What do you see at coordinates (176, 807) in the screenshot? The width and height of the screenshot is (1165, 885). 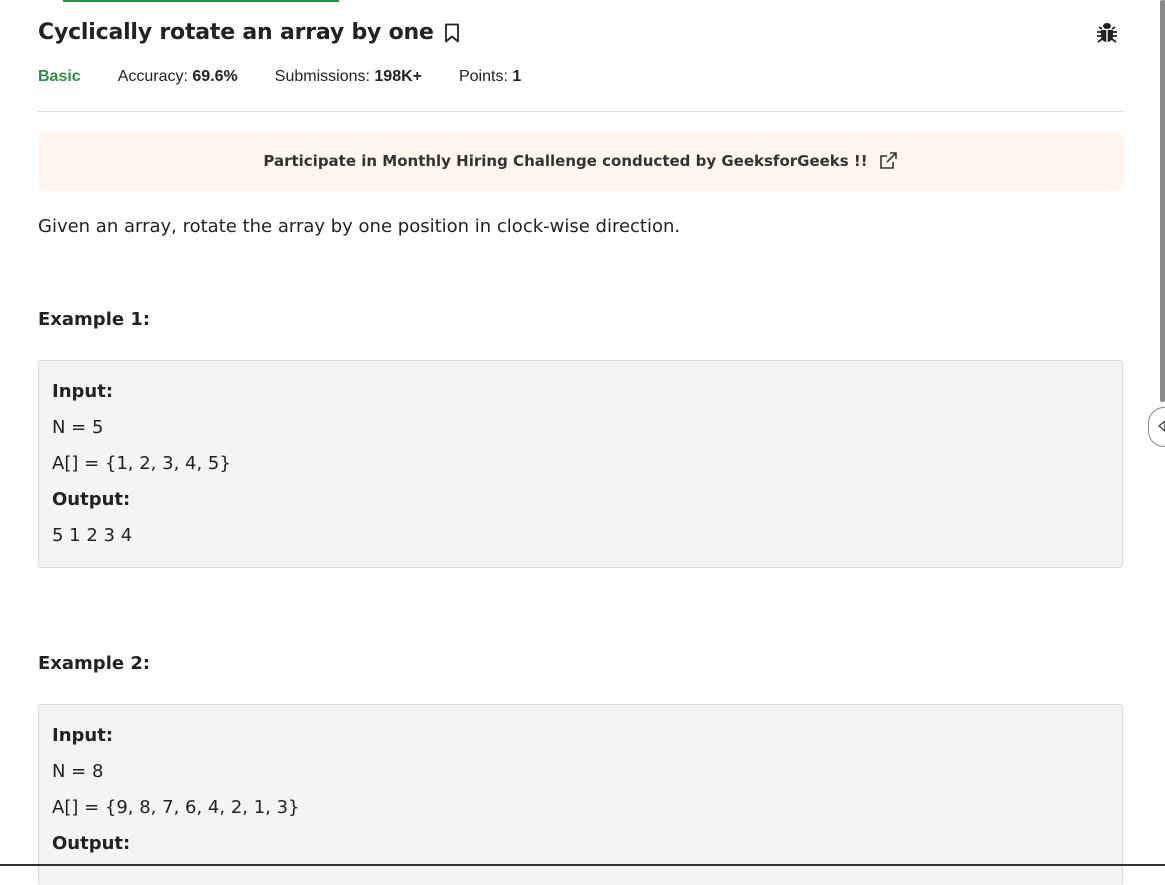 I see `example-2-input-line: A[] = {9, 8, 7, 6, 4, 2, 1, 3}` at bounding box center [176, 807].